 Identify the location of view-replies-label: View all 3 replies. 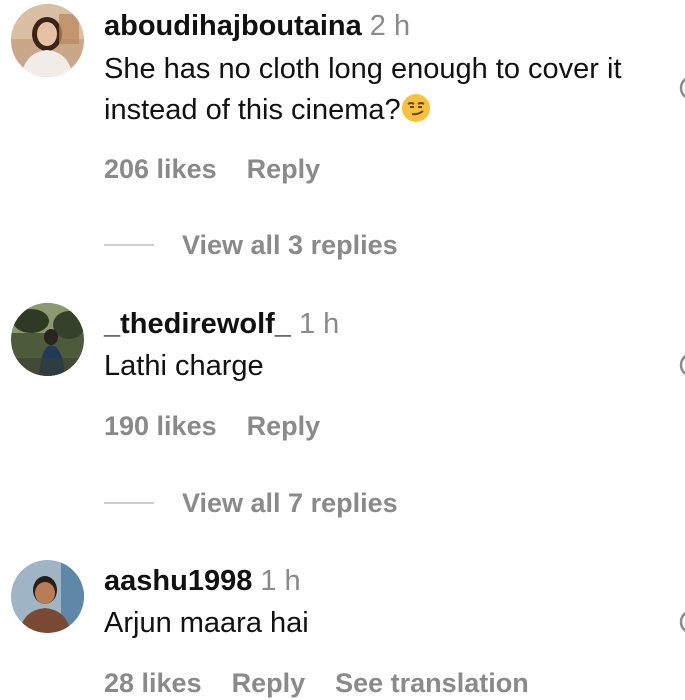
(290, 245).